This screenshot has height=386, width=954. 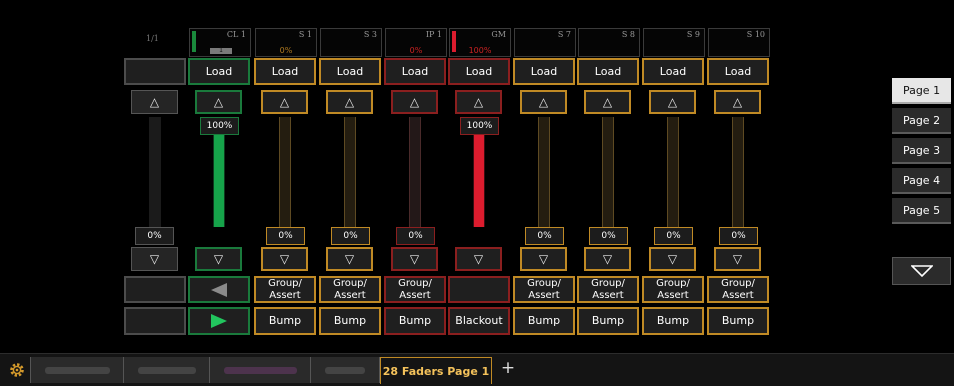 What do you see at coordinates (738, 321) in the screenshot?
I see `fader-9-bump-button: Bump` at bounding box center [738, 321].